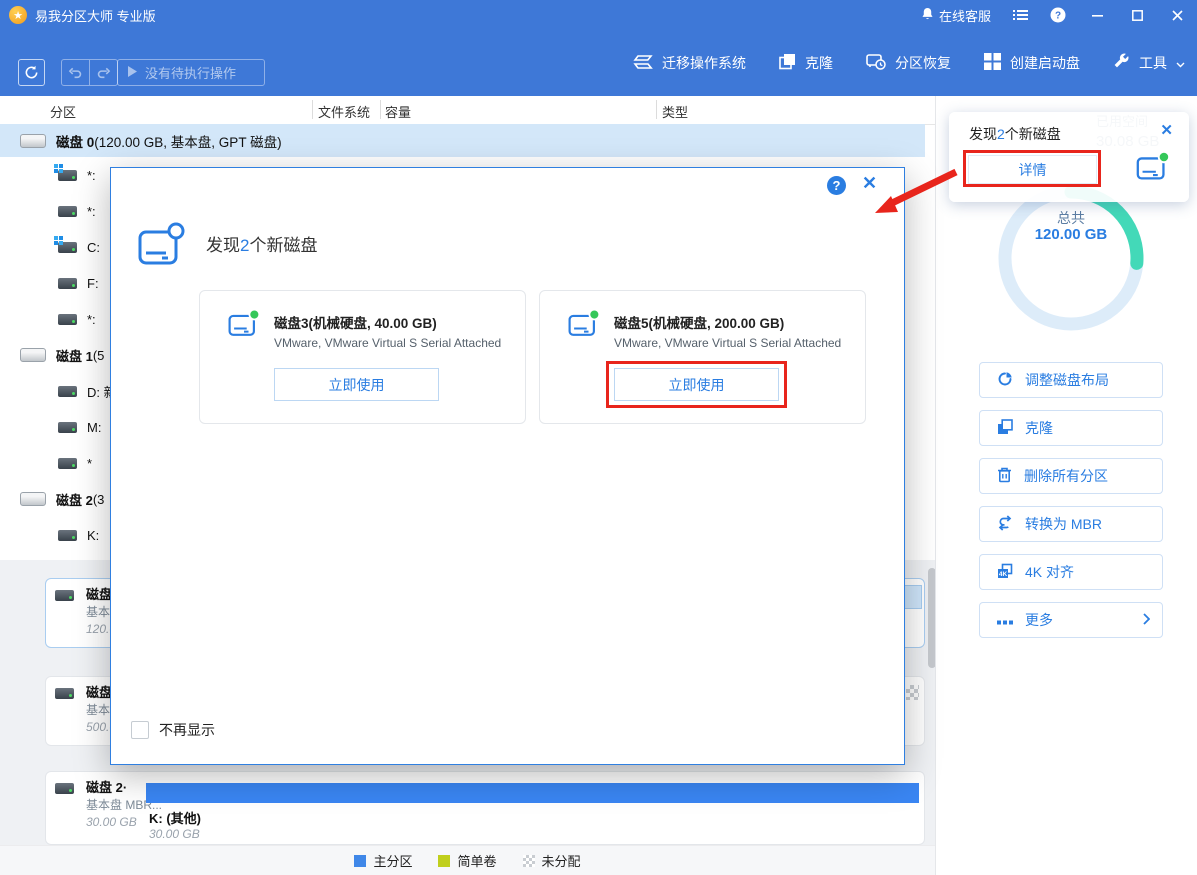 This screenshot has width=1197, height=875. Describe the element at coordinates (1045, 63) in the screenshot. I see `create-boot-disk-label: 创建启动盘` at that location.